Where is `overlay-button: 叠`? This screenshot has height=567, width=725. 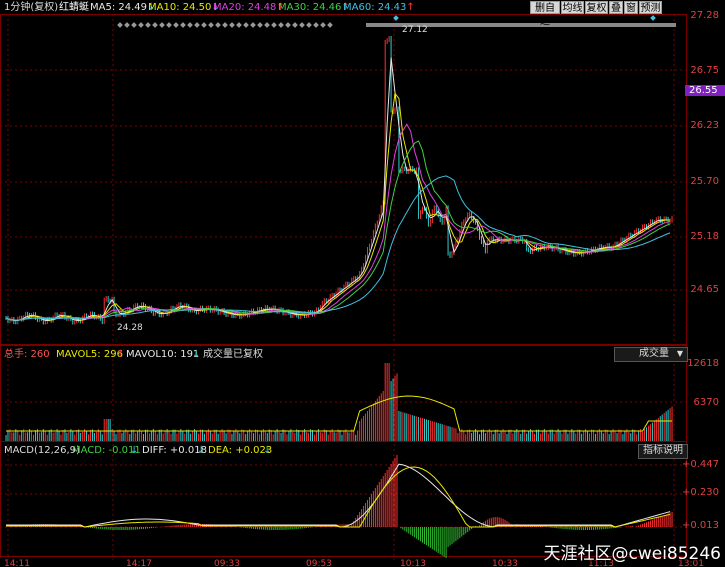
overlay-button: 叠 is located at coordinates (616, 7).